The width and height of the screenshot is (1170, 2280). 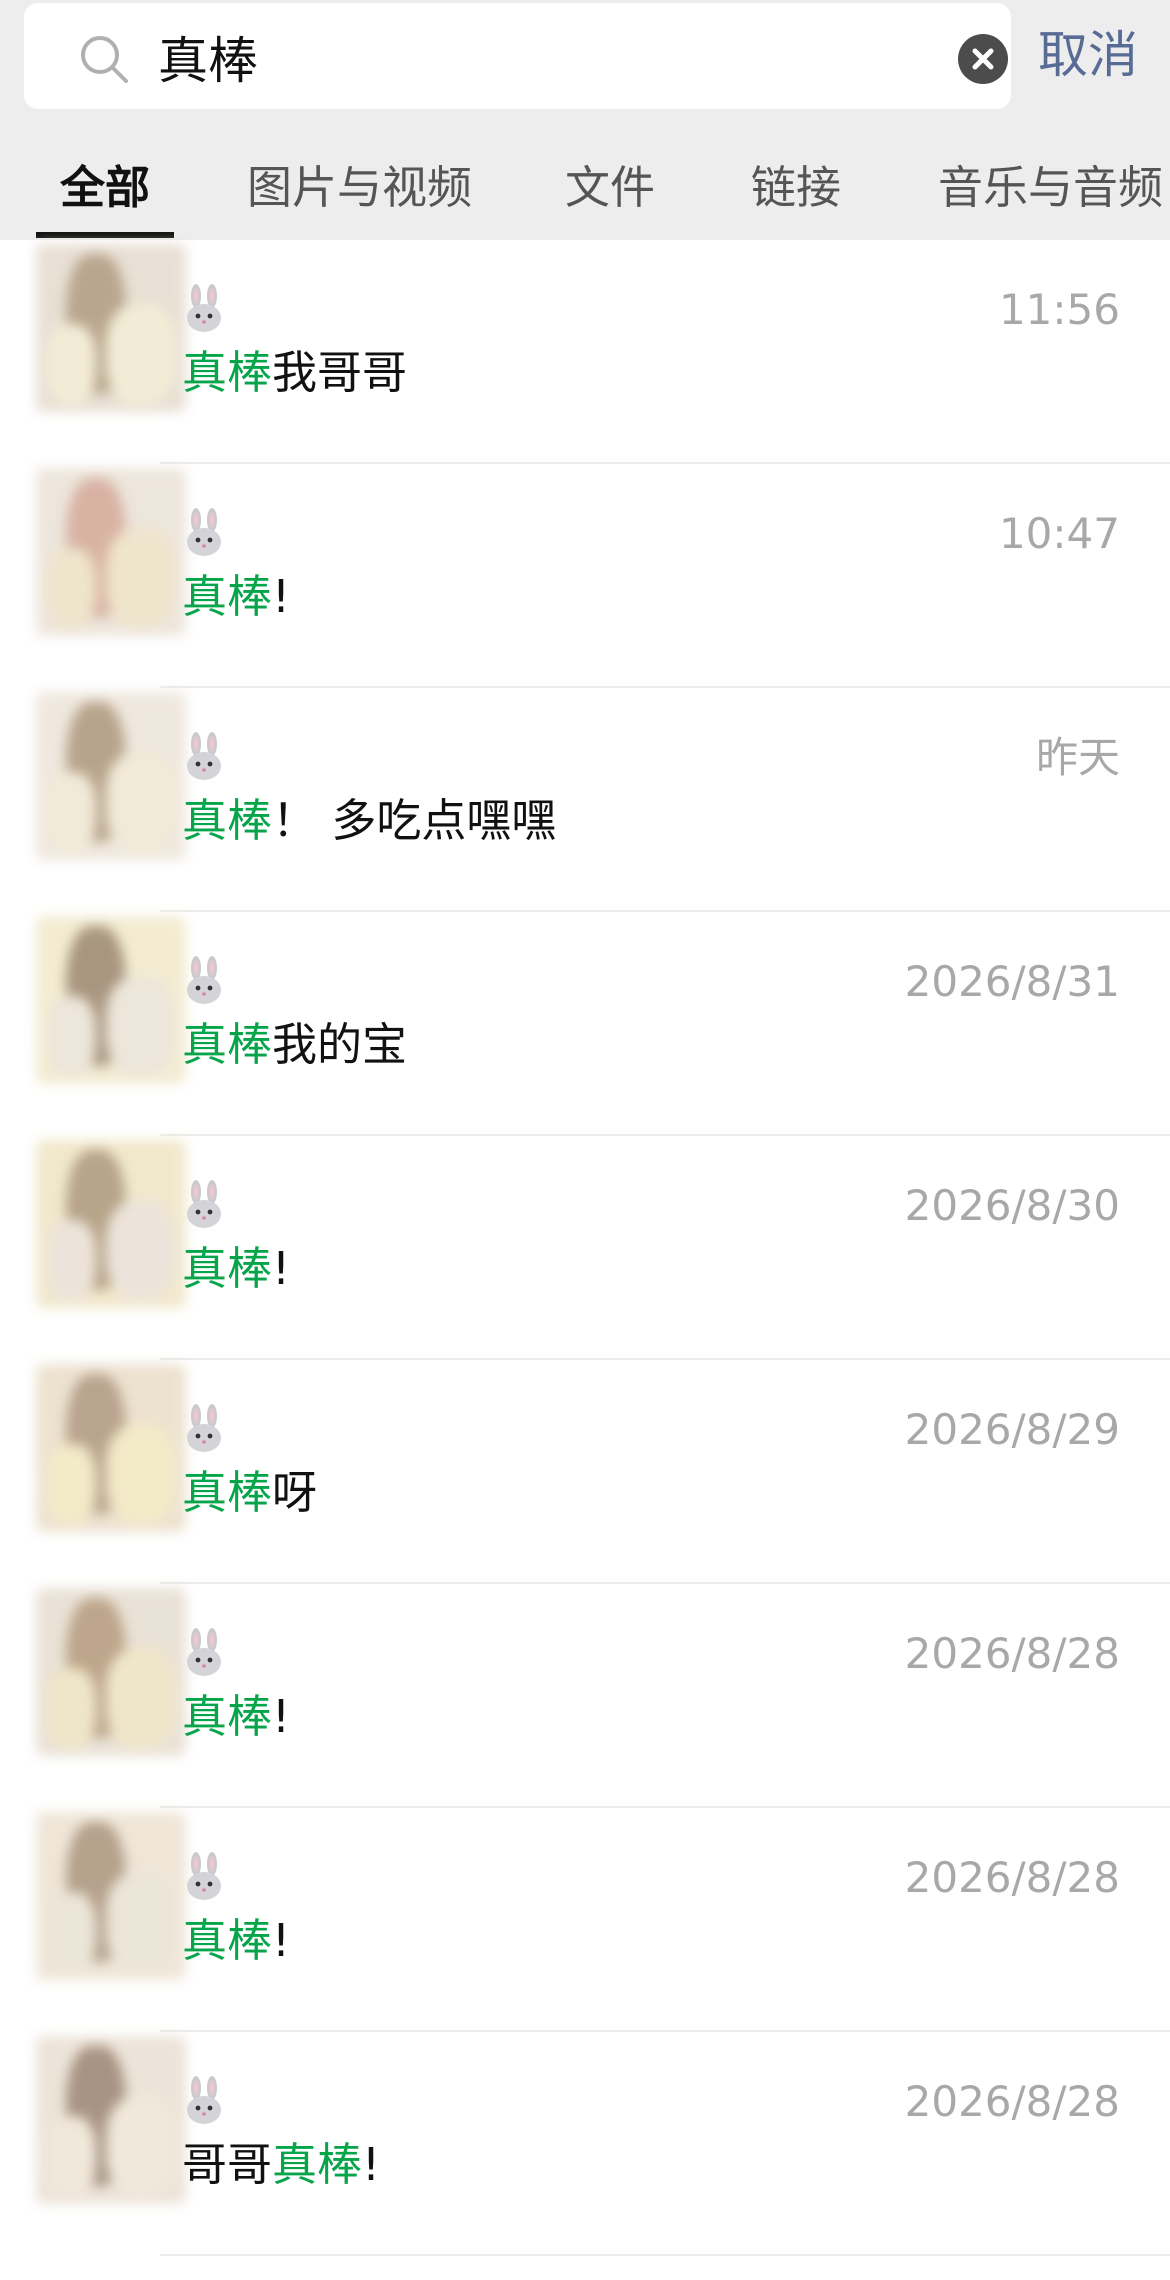 I want to click on search-input, so click(x=538, y=57).